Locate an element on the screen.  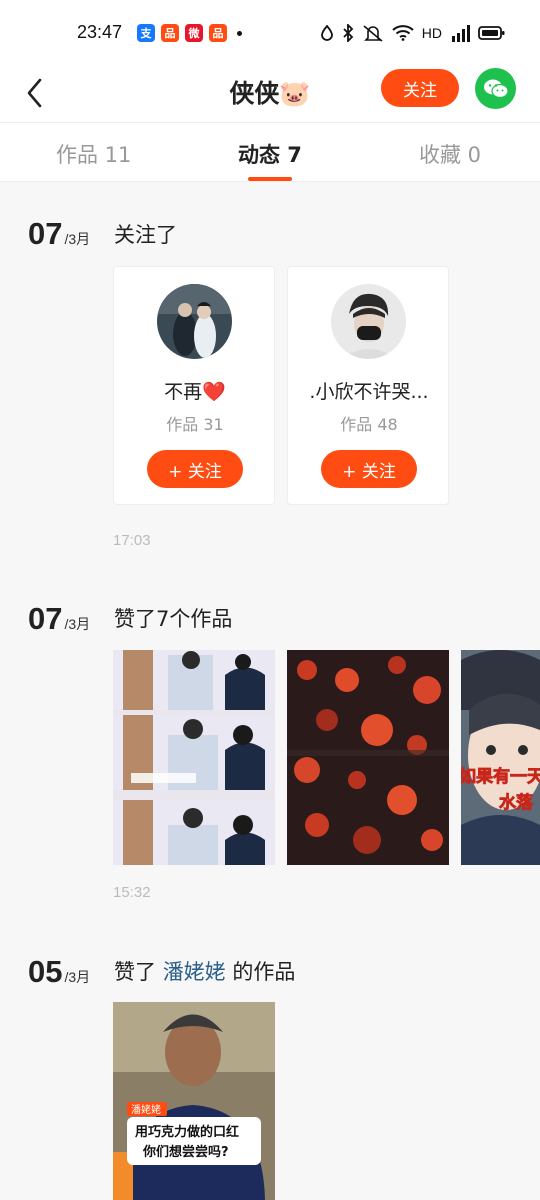
network-hd-label: HD is located at coordinates (431, 33).